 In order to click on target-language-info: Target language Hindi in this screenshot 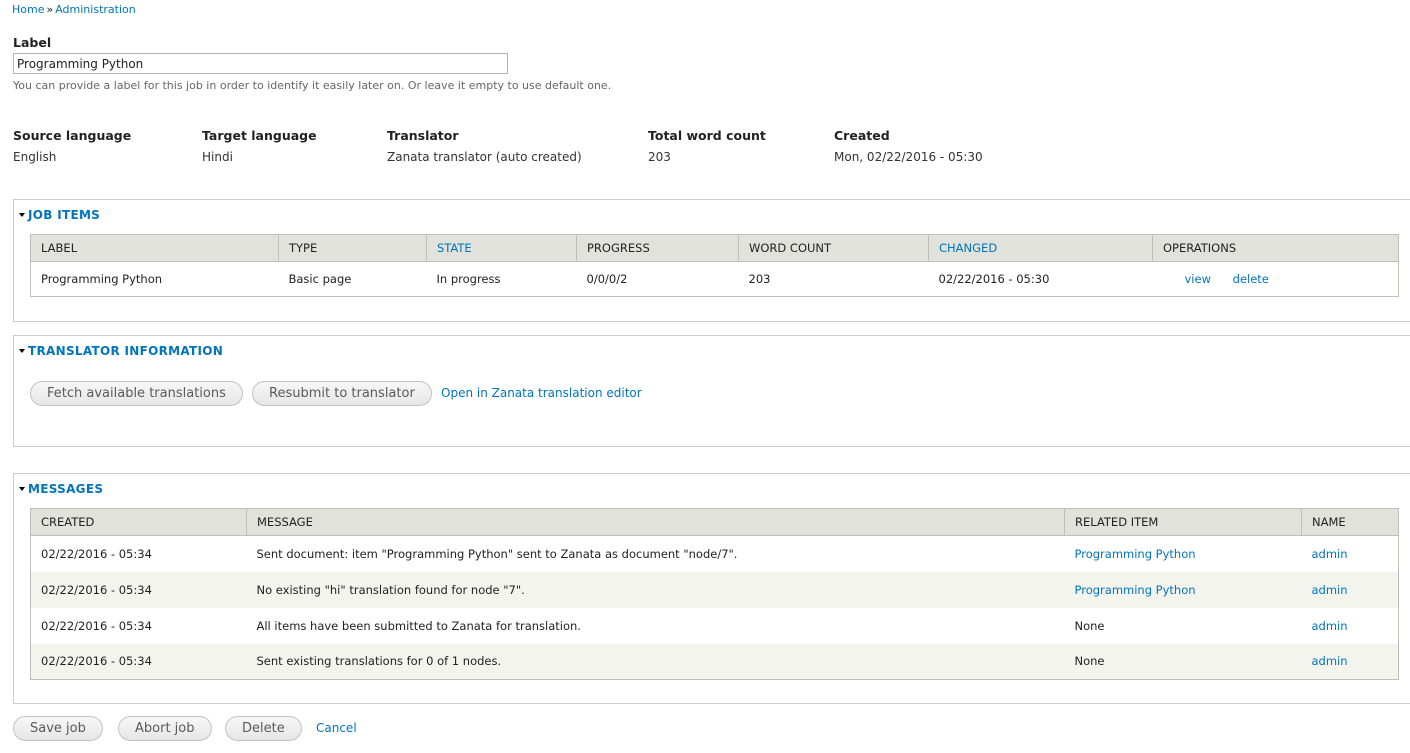, I will do `click(259, 146)`.